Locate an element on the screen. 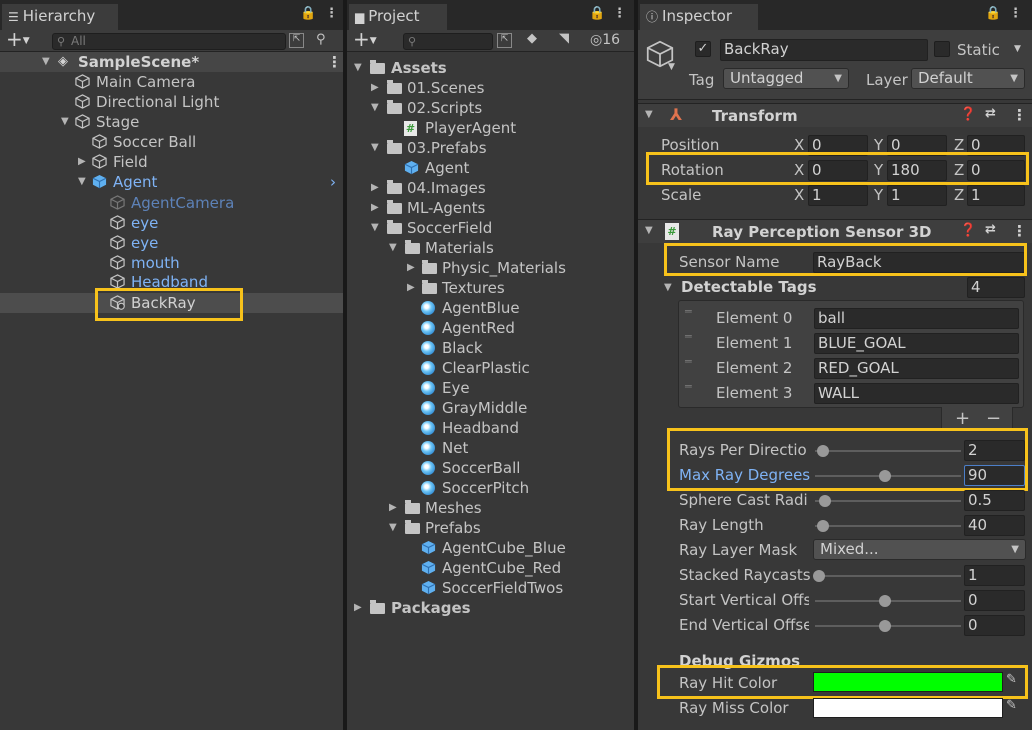 The width and height of the screenshot is (1032, 730). project-item: ClearPlastic is located at coordinates (490, 368).